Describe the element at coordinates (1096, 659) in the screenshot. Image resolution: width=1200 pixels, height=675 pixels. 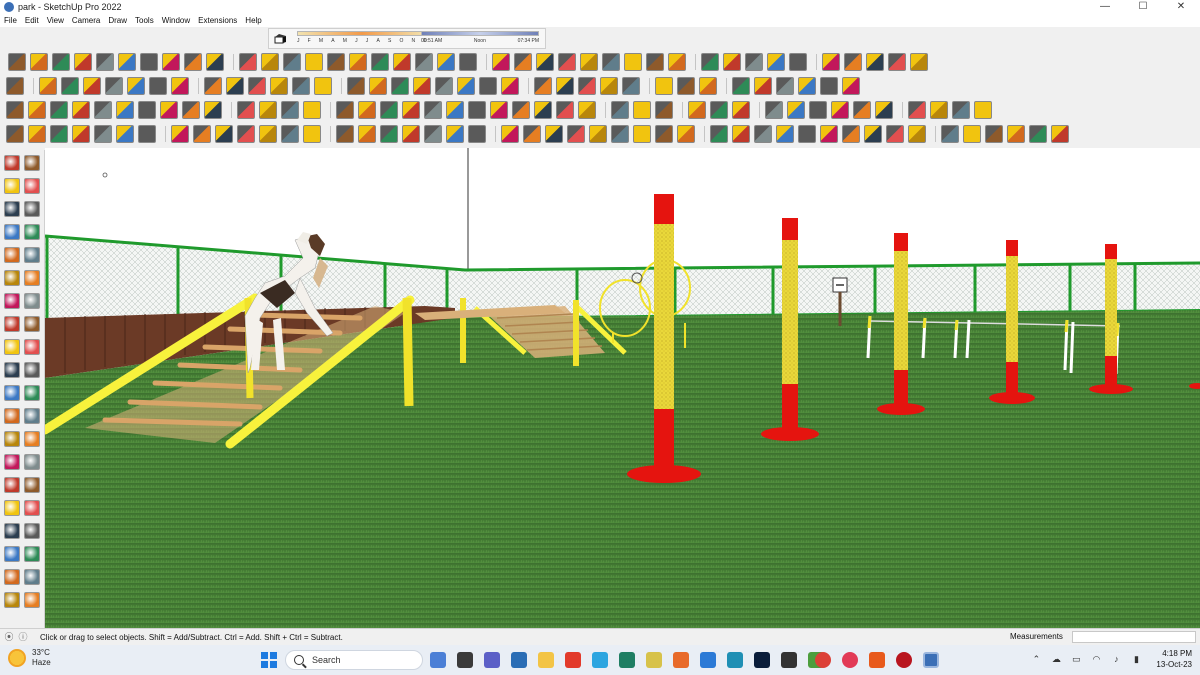
I see `wifi-icon: ◠` at that location.